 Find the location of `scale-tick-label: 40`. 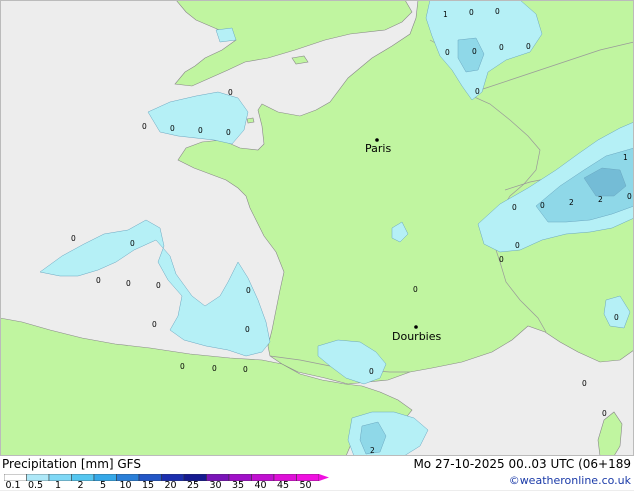

scale-tick-label: 40 is located at coordinates (260, 485).